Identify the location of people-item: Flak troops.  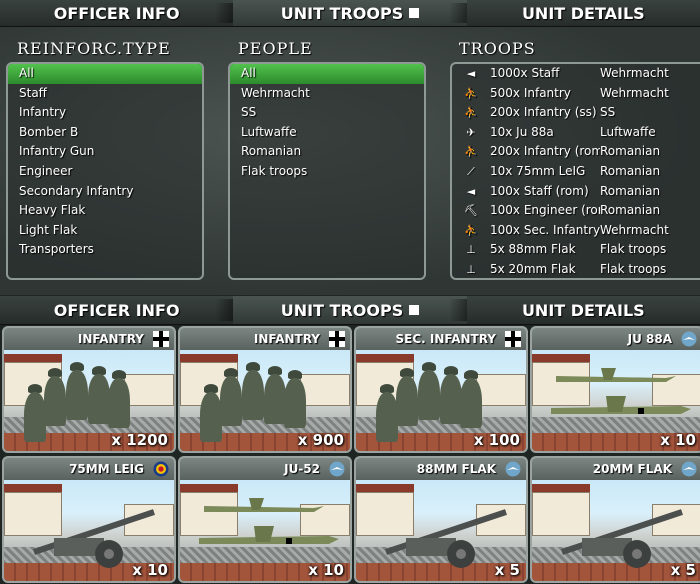
(327, 172).